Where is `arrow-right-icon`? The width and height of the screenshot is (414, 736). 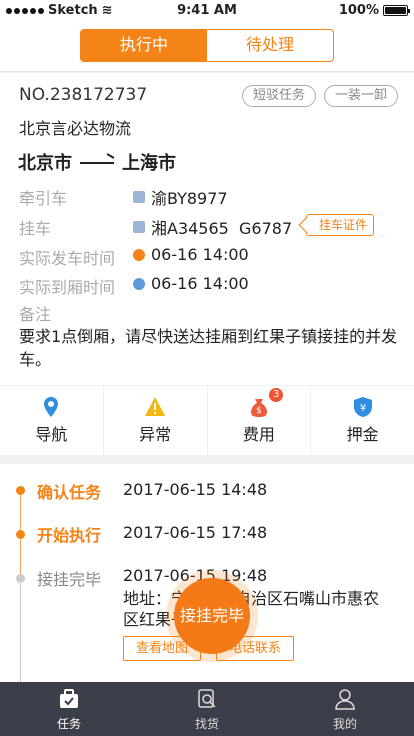
arrow-right-icon is located at coordinates (97, 162).